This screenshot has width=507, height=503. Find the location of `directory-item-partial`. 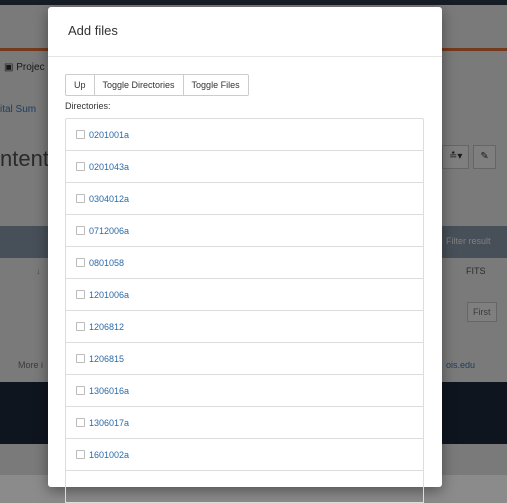

directory-item-partial is located at coordinates (244, 487).